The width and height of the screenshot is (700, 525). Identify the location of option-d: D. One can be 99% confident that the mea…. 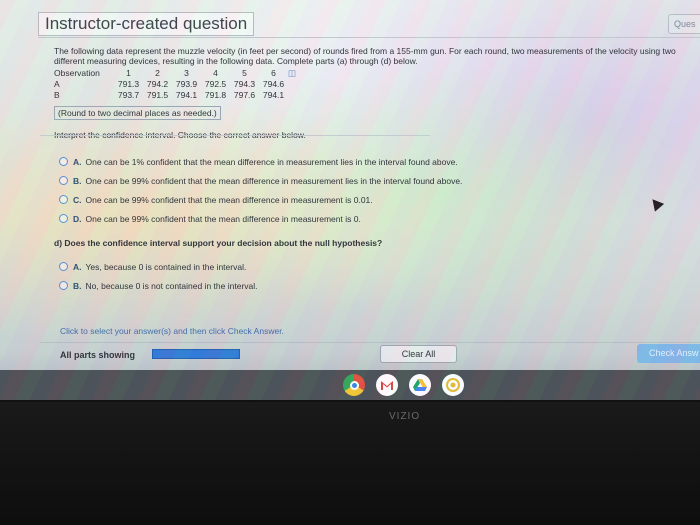
(374, 218).